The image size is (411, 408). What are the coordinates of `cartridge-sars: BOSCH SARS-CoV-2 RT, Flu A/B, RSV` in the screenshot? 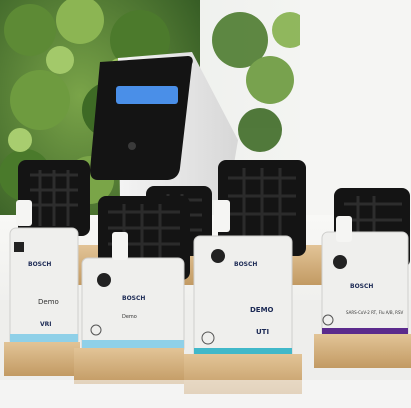 It's located at (365, 277).